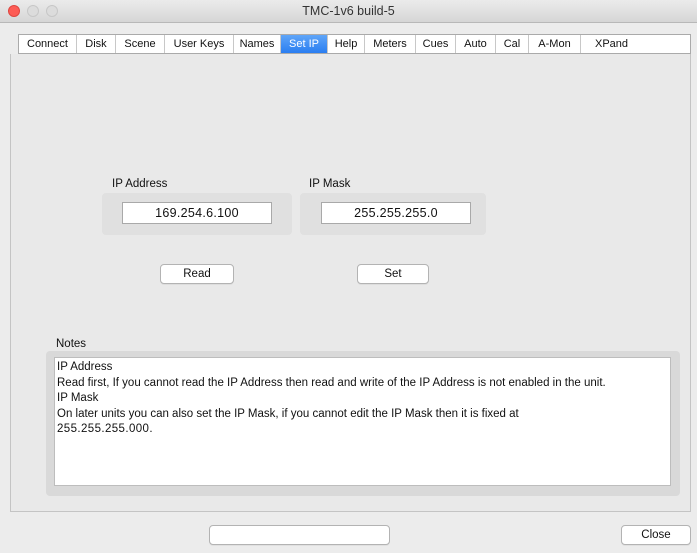  I want to click on tab-a-mon: A-Mon, so click(555, 44).